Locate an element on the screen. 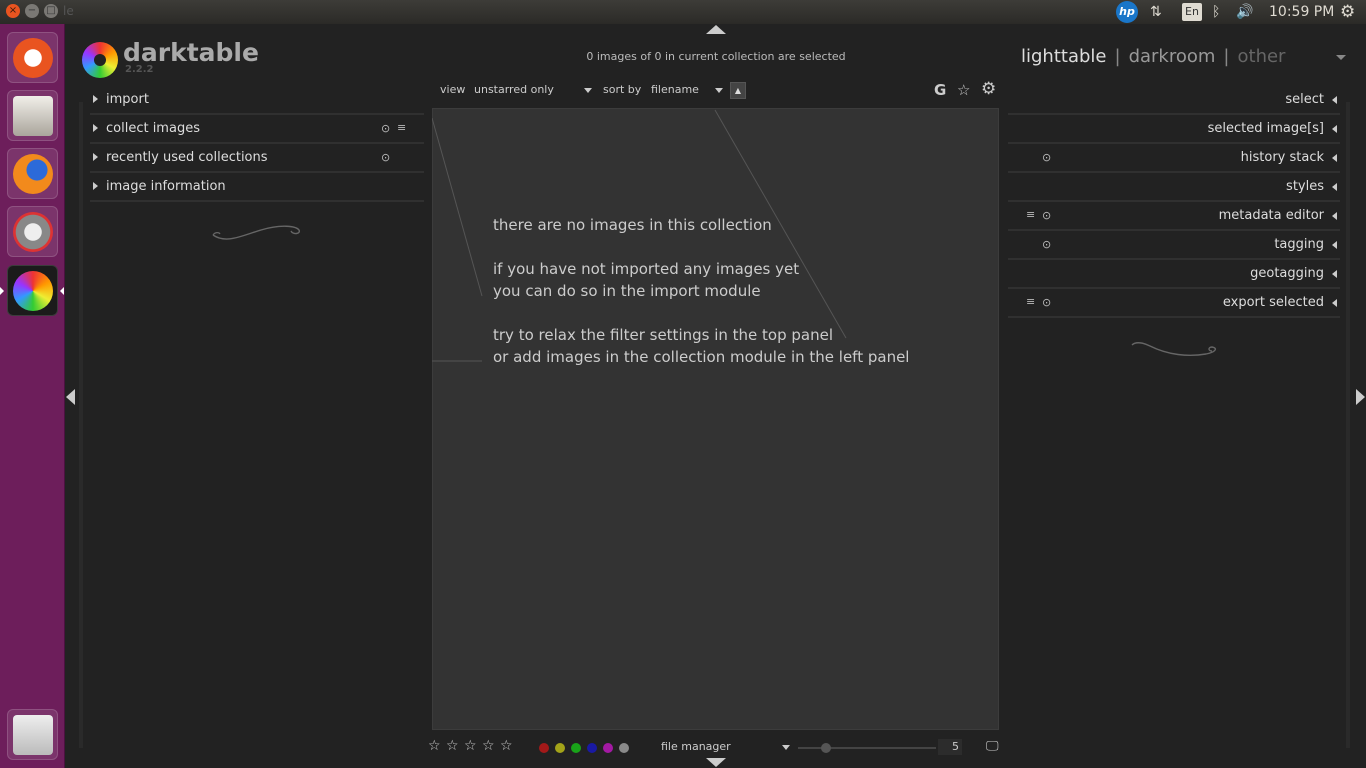  hp-icon: hp is located at coordinates (1127, 12).